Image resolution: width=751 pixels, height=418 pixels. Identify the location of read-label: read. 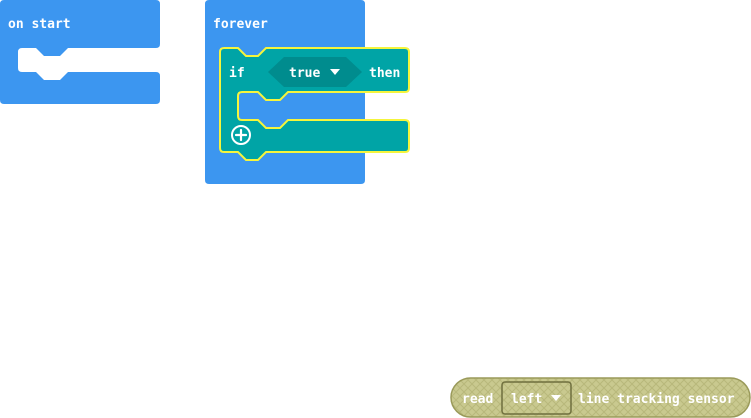
(477, 399).